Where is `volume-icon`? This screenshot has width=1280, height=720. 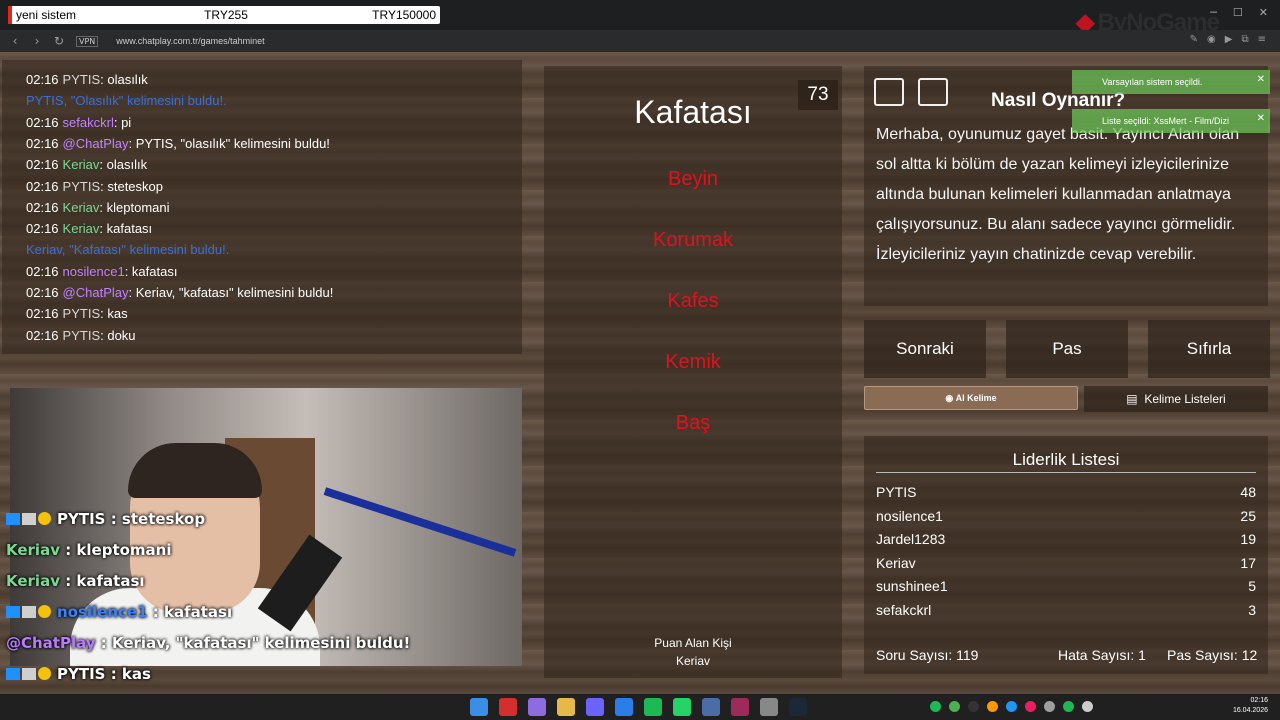 volume-icon is located at coordinates (1087, 706).